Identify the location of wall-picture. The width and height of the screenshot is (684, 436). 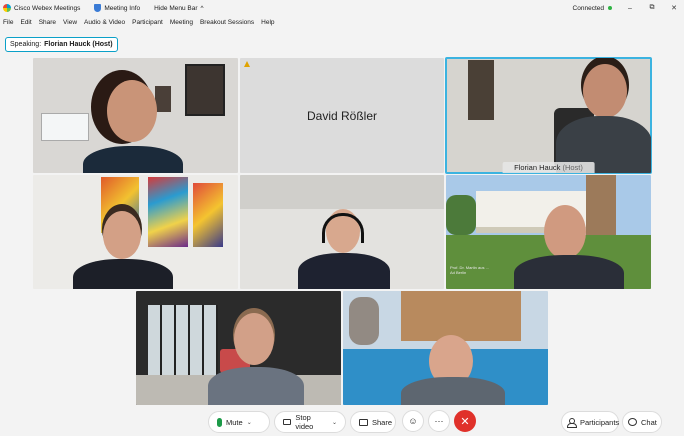
(205, 90).